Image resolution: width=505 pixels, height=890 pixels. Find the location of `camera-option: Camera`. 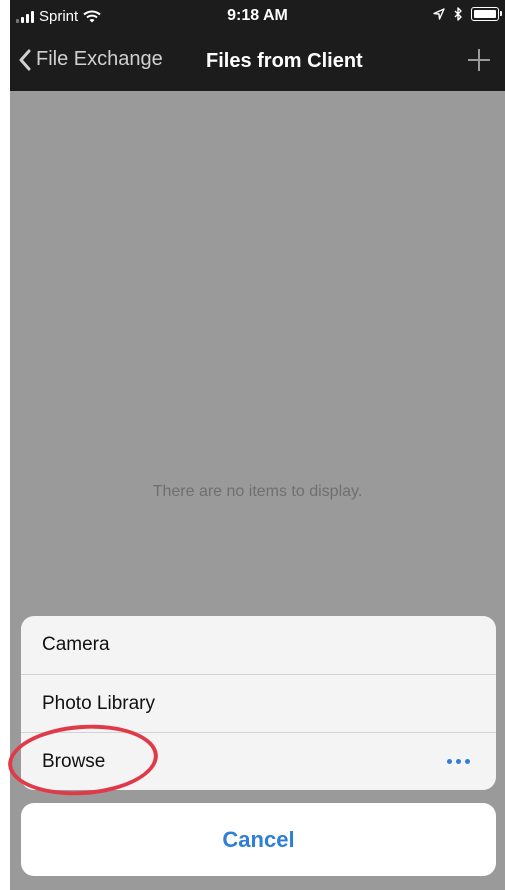

camera-option: Camera is located at coordinates (258, 645).